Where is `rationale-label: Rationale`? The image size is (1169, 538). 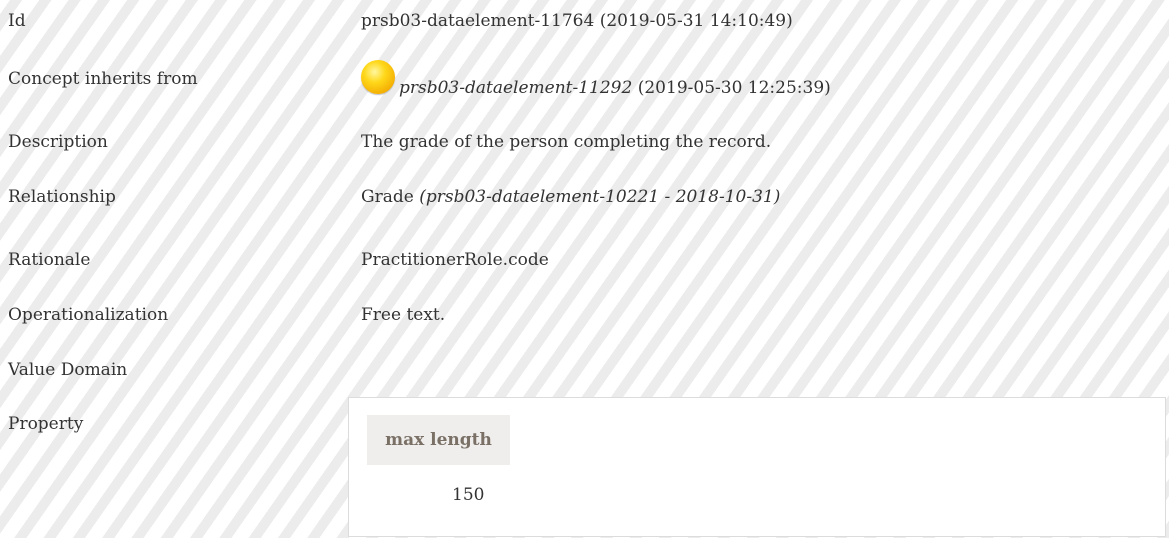
rationale-label: Rationale is located at coordinates (49, 260).